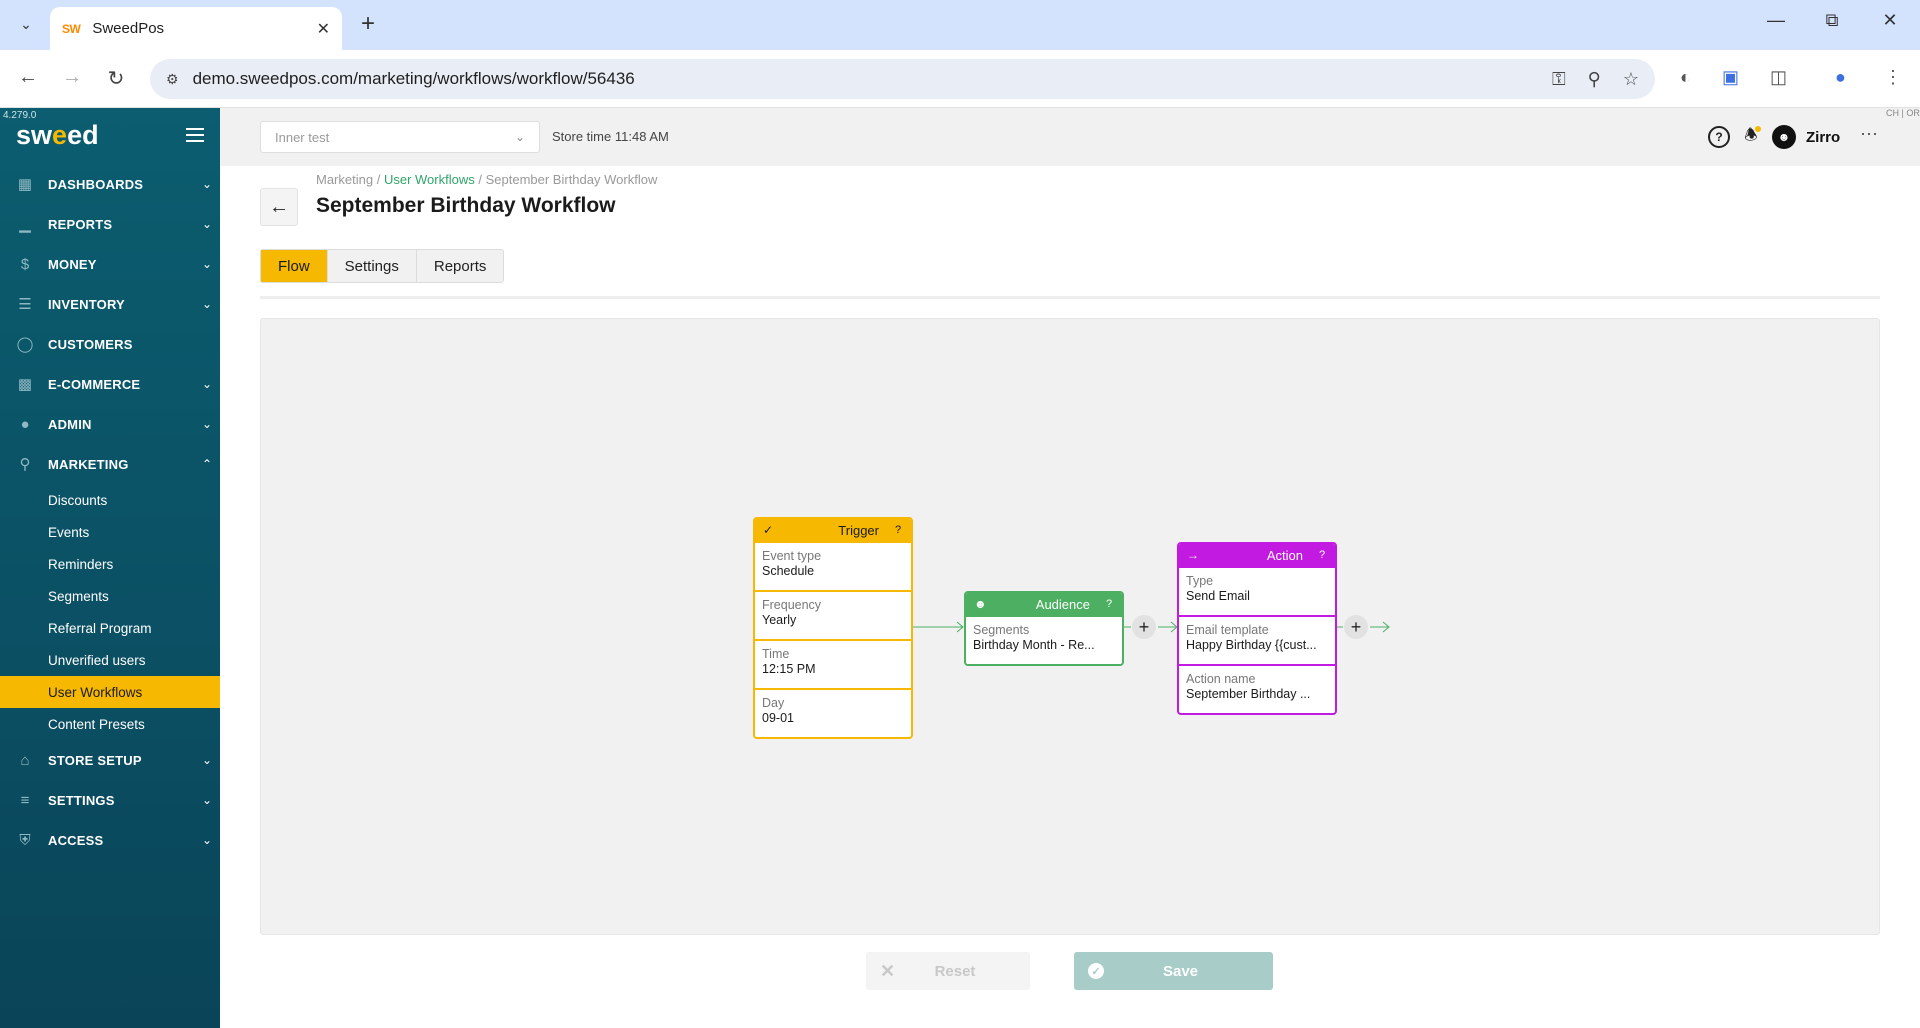 The image size is (1920, 1028). I want to click on notification-bell-icon: 🕭, so click(1751, 137).